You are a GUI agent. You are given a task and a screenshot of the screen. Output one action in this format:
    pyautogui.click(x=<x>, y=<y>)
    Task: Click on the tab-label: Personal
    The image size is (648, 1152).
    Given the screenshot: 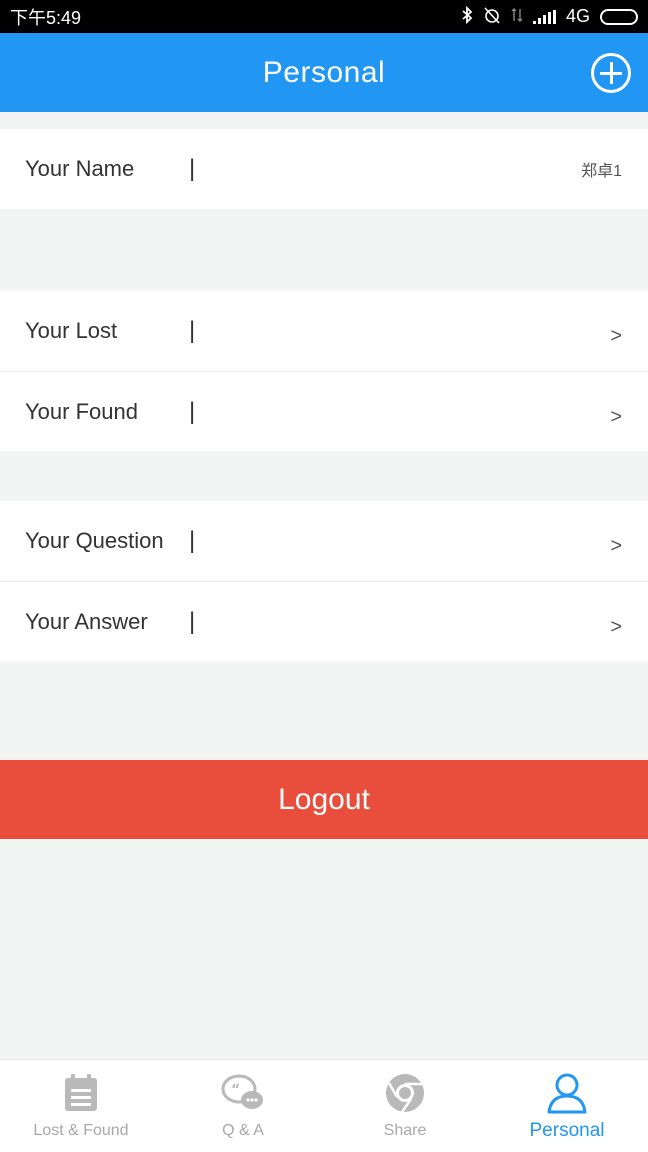 What is the action you would take?
    pyautogui.click(x=567, y=1130)
    